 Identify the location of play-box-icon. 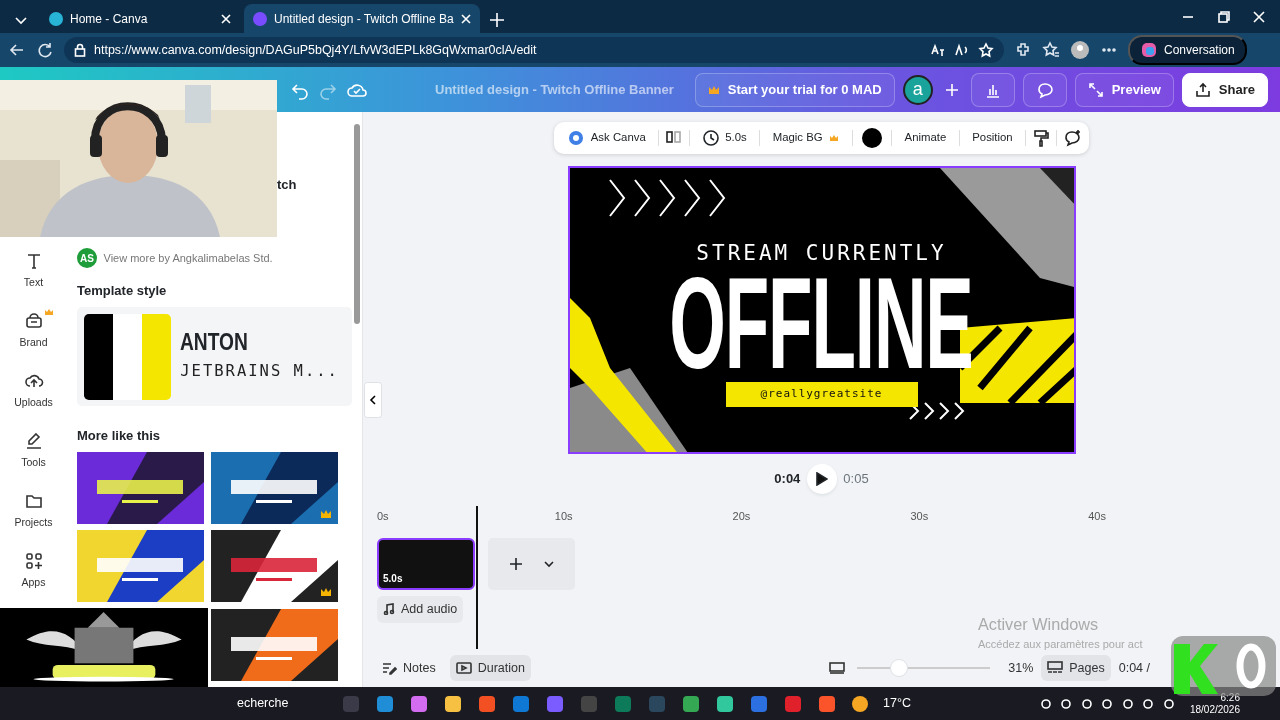
(463, 668).